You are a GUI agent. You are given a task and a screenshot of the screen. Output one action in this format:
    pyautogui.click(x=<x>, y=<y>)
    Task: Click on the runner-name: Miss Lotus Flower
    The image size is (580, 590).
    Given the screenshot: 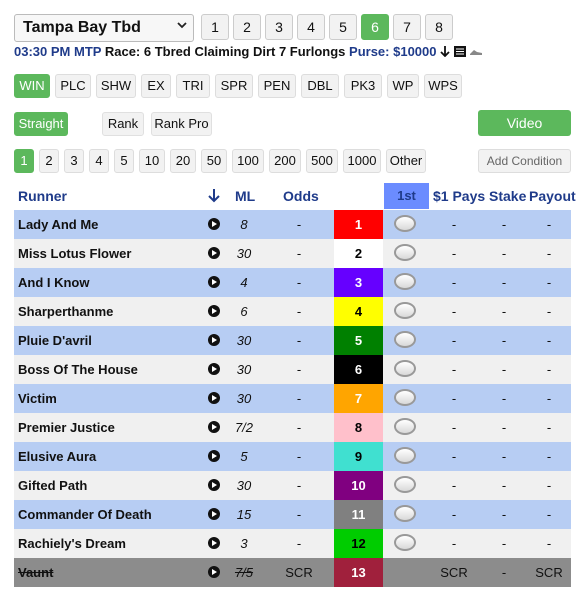 What is the action you would take?
    pyautogui.click(x=74, y=253)
    